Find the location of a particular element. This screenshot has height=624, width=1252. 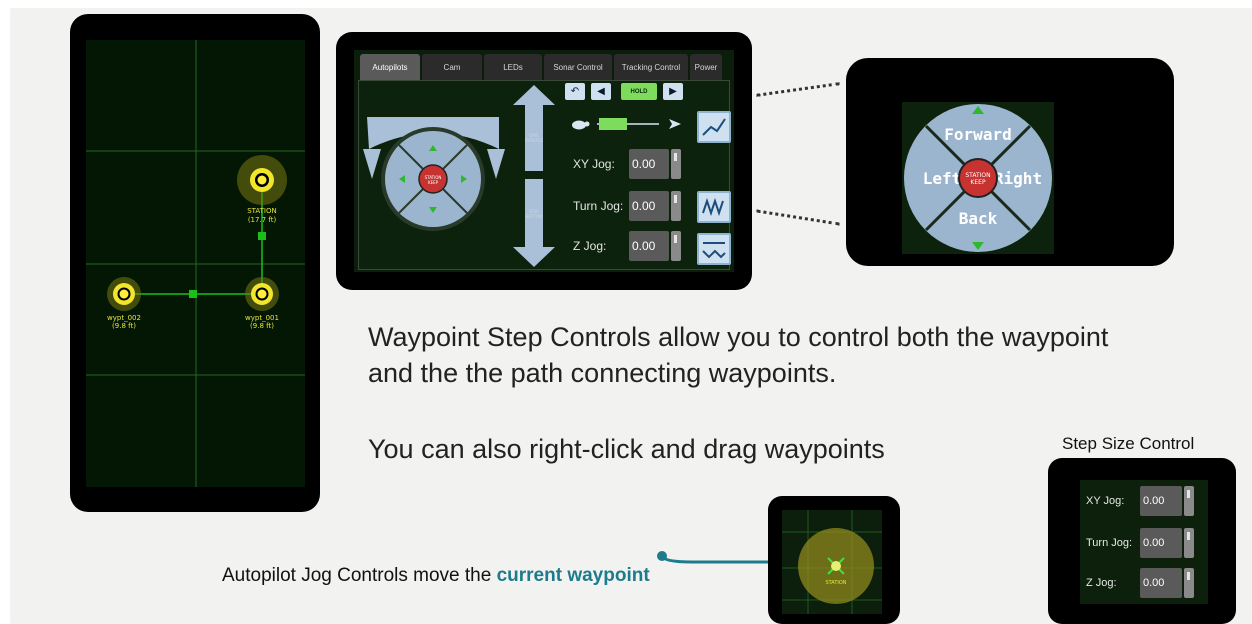

undo-button: ↶ is located at coordinates (575, 91).